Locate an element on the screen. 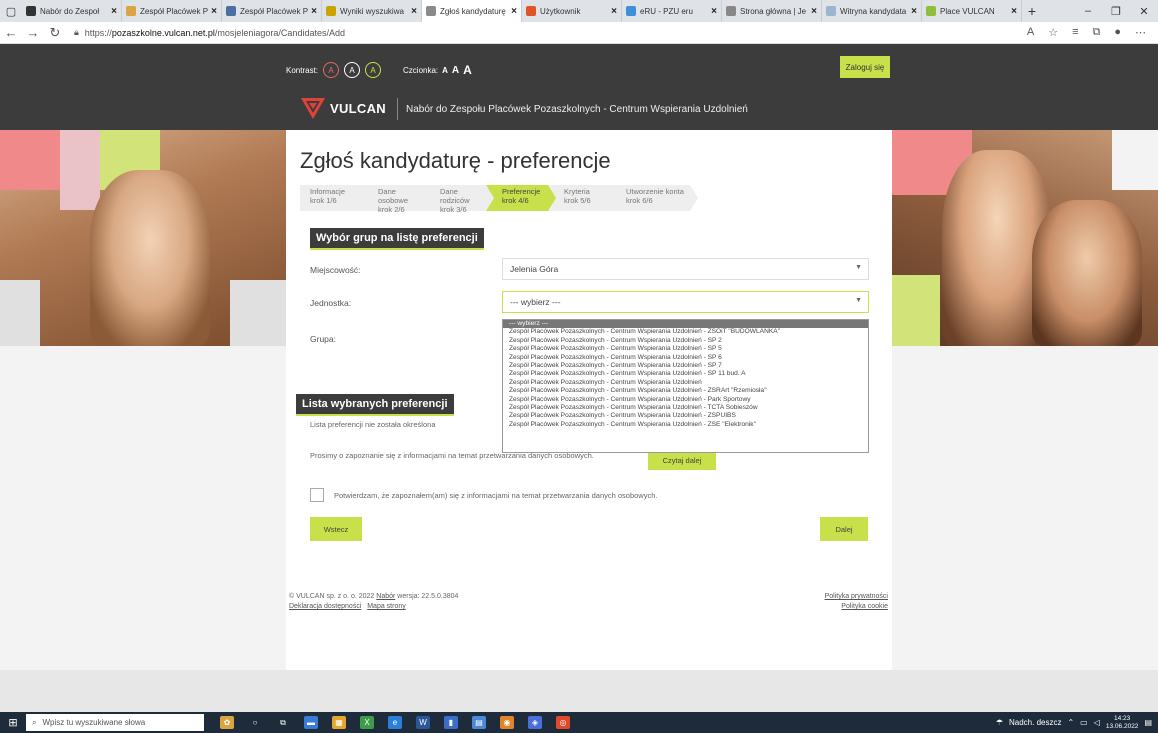 The height and width of the screenshot is (733, 1158). more-menu-icon: ⋯ is located at coordinates (1140, 32).